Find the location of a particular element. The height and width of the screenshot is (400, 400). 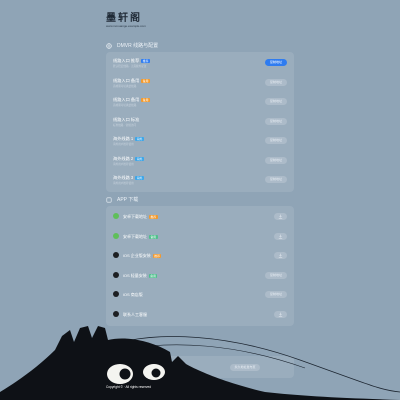

app-row: iOS 企业版安装 推荐 is located at coordinates (200, 258).